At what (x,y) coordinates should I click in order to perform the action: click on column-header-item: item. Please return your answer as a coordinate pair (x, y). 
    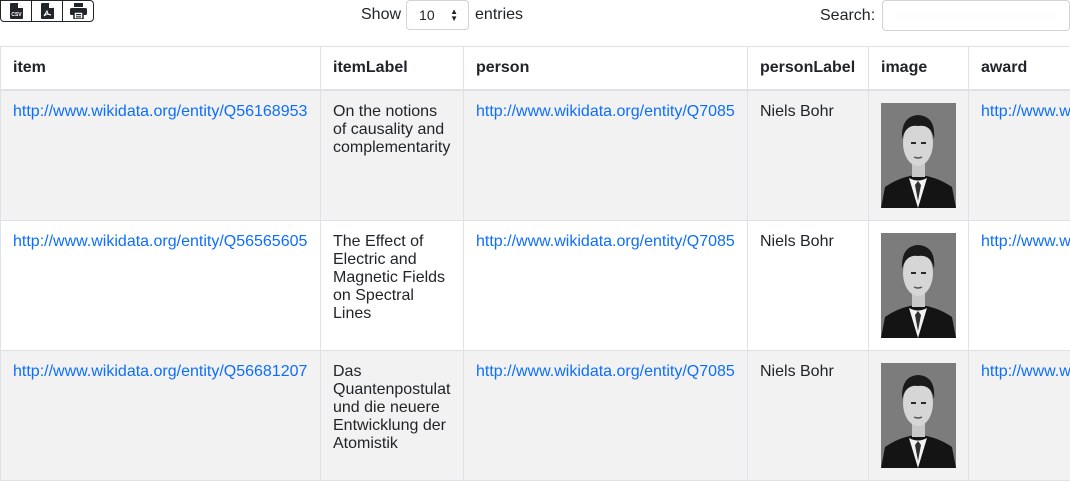
    Looking at the image, I should click on (161, 69).